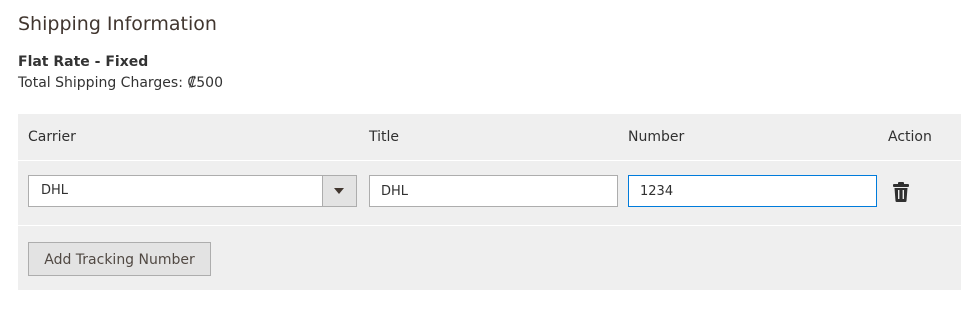 This screenshot has height=330, width=975. What do you see at coordinates (752, 191) in the screenshot?
I see `tracking-number-input` at bounding box center [752, 191].